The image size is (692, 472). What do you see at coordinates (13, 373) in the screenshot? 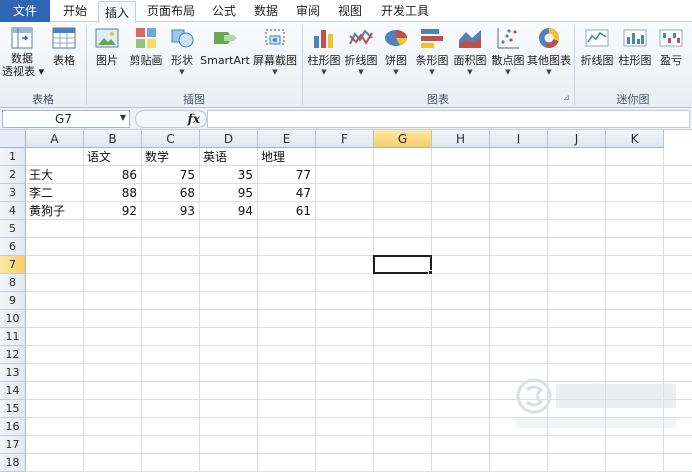
I see `row-header-13: 13` at bounding box center [13, 373].